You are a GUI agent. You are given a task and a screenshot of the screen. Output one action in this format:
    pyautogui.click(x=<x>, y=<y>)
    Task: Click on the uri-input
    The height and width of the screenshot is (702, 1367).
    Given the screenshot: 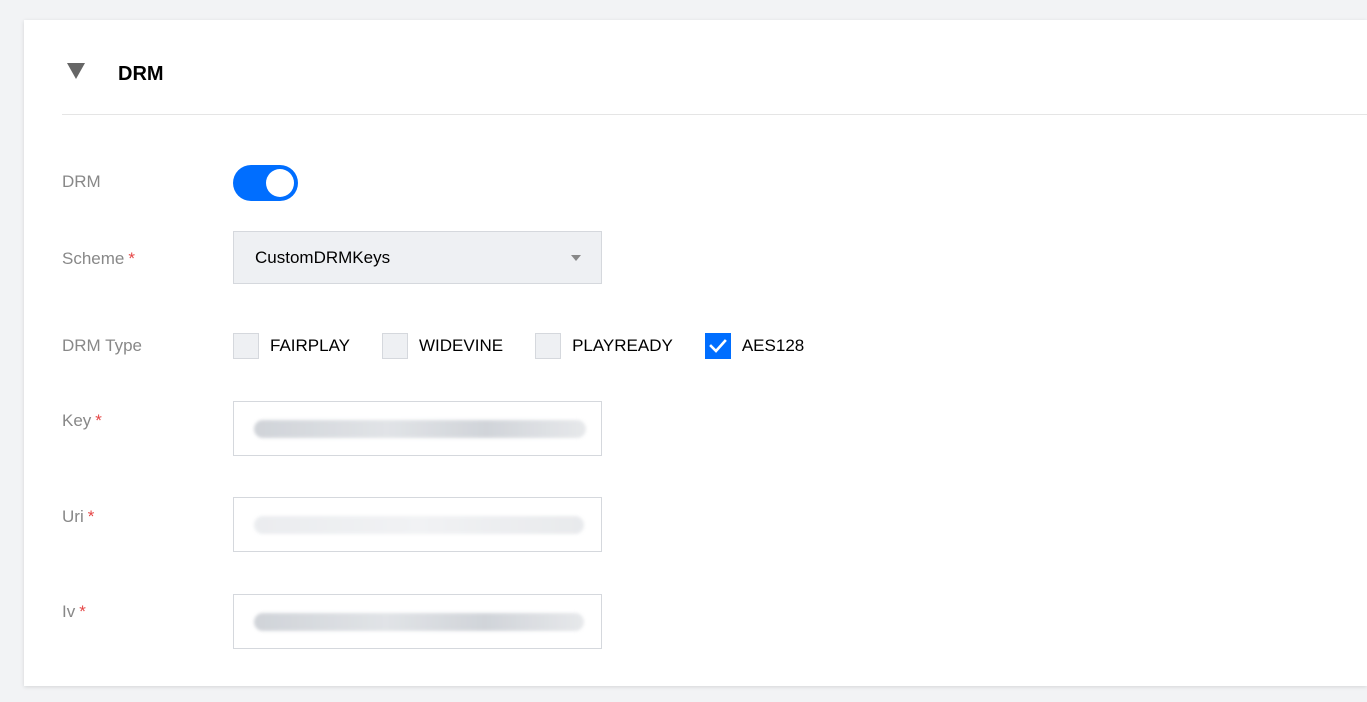 What is the action you would take?
    pyautogui.click(x=417, y=524)
    